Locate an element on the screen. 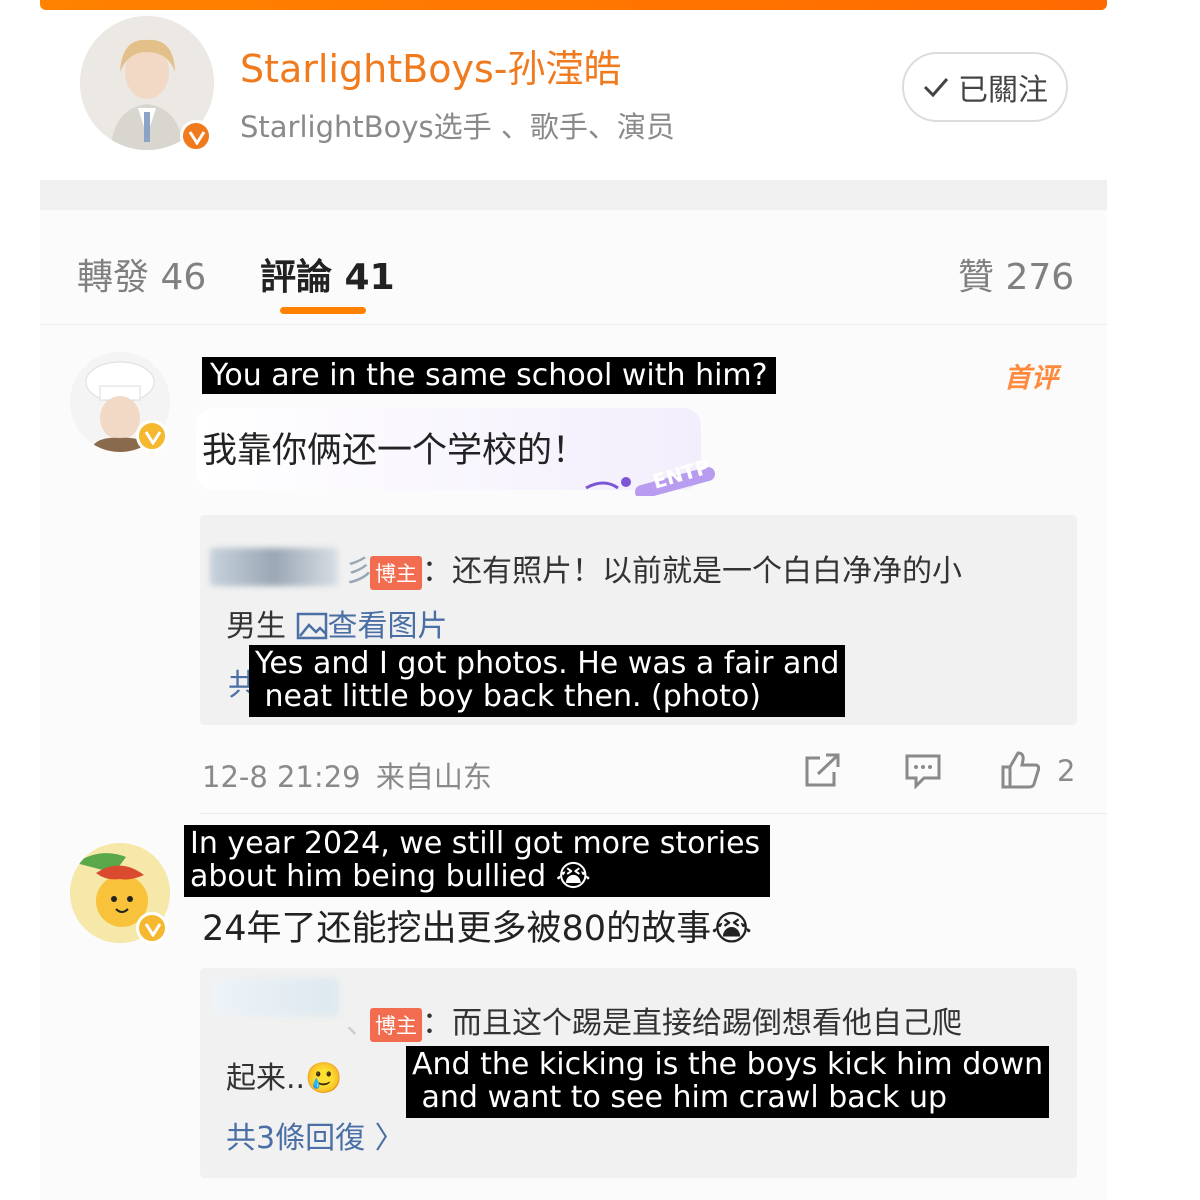 This screenshot has width=1200, height=1200. reply-line-1: 博主 ：还有照片！以前就是一个白白净净的小 is located at coordinates (666, 568).